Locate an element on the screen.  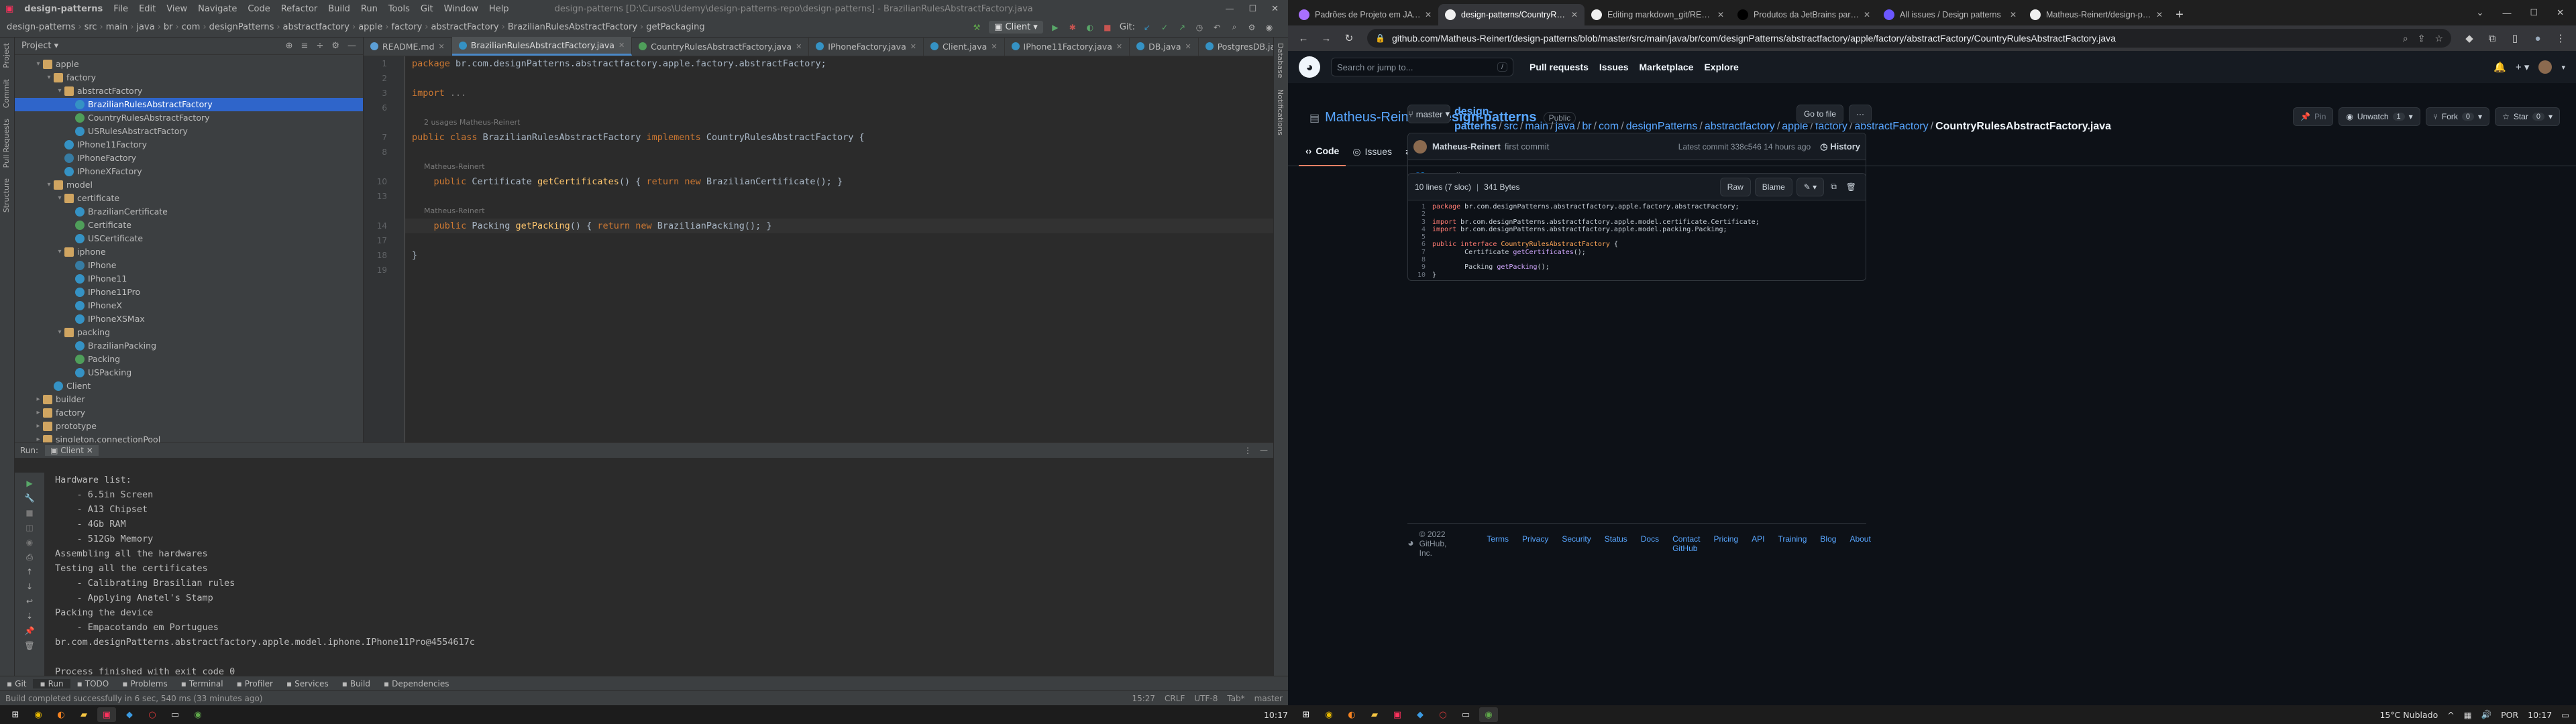
footer-link-privacy: Privacy is located at coordinates (1535, 543).